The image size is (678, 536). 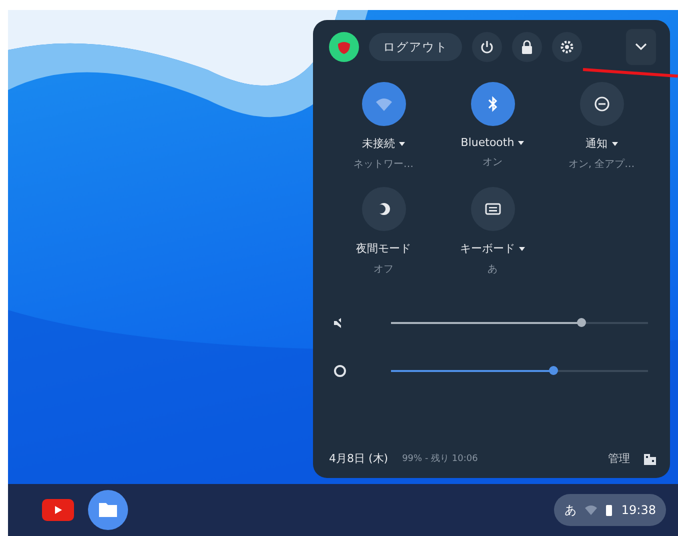 What do you see at coordinates (597, 143) in the screenshot?
I see `toggle-label: 通知` at bounding box center [597, 143].